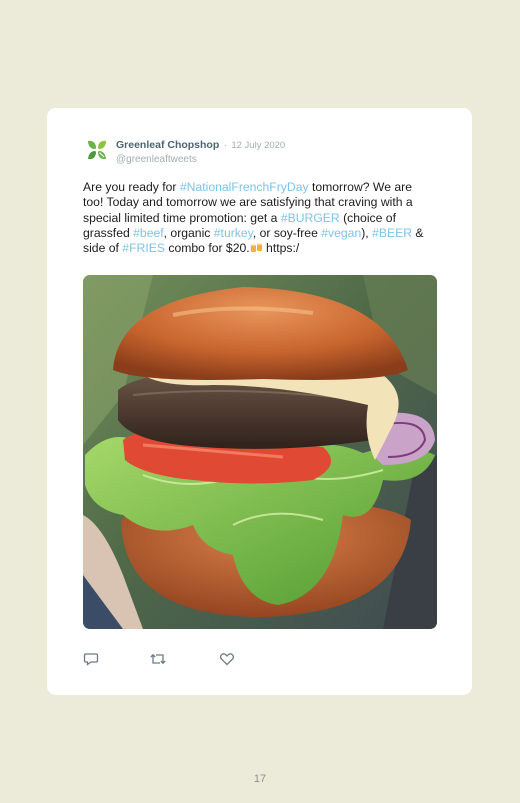 This screenshot has width=520, height=803. Describe the element at coordinates (183, 660) in the screenshot. I see `tweet-actions` at that location.